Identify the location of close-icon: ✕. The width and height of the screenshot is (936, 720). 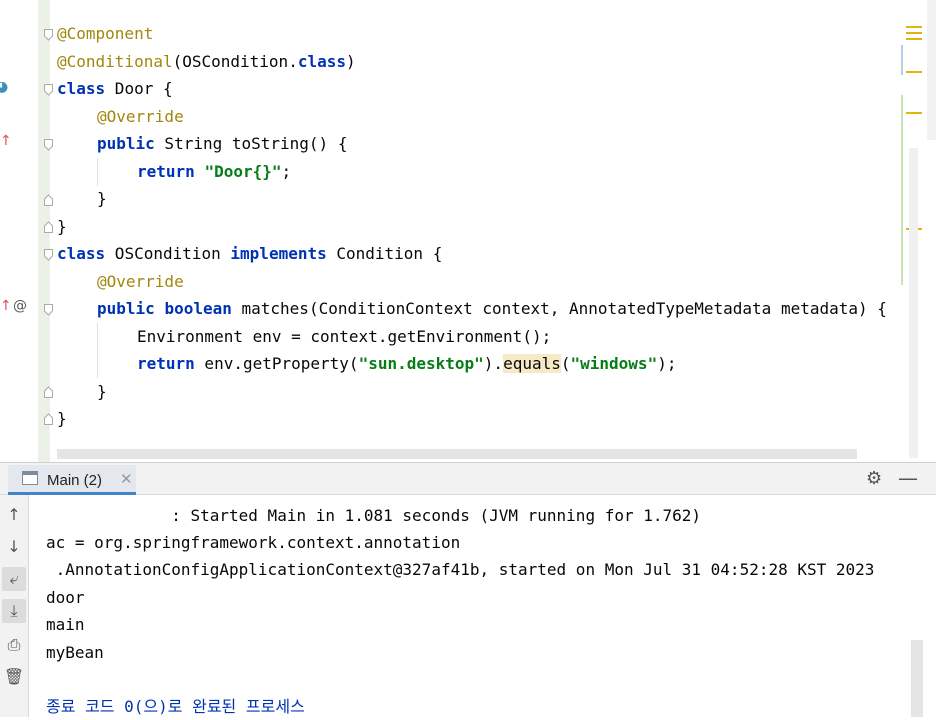
(126, 479).